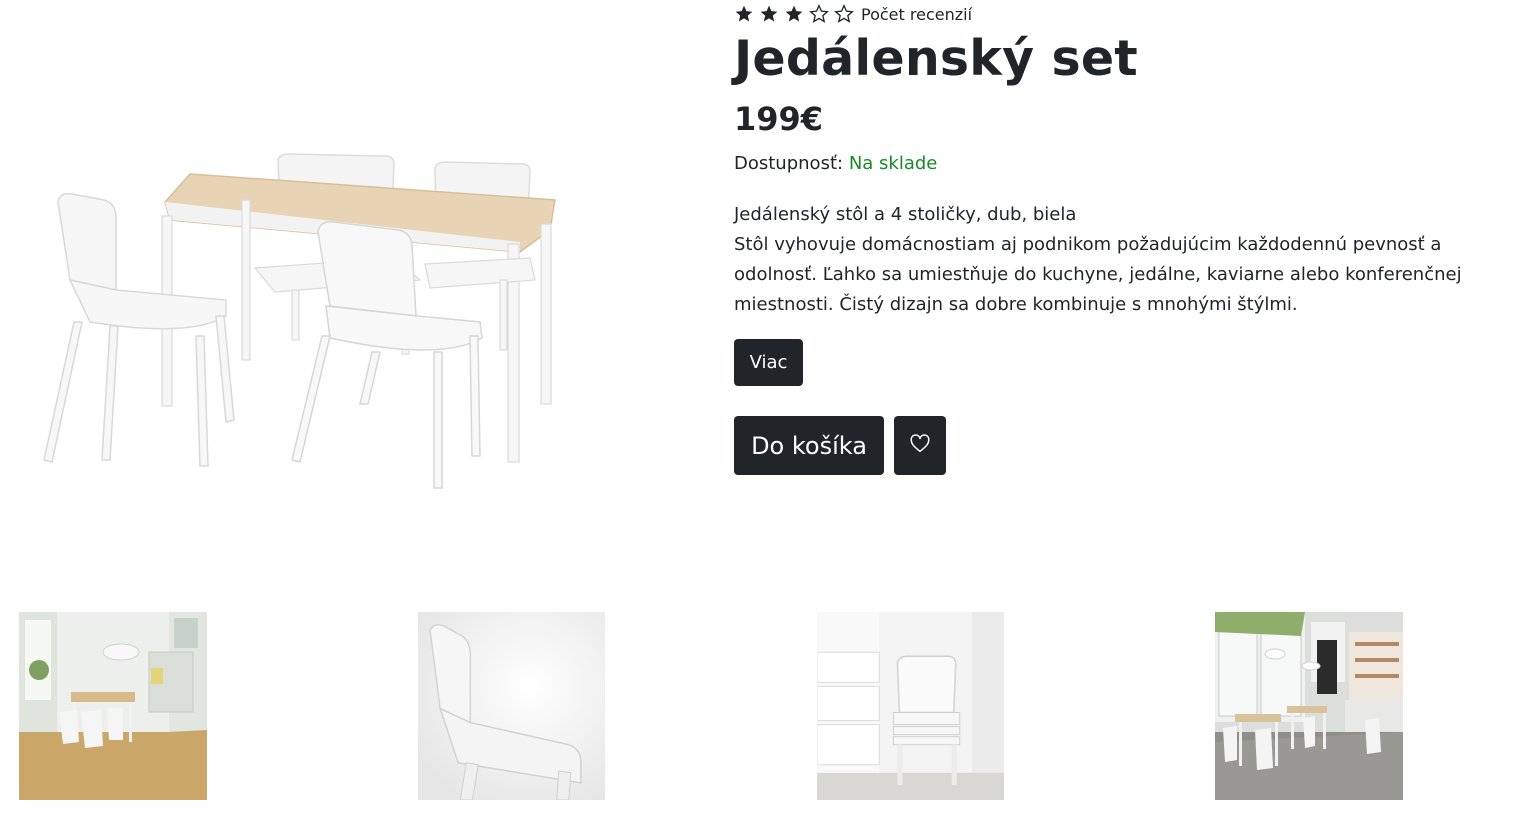 The height and width of the screenshot is (822, 1533). What do you see at coordinates (910, 706) in the screenshot?
I see `thumbnail-stacked-chairs` at bounding box center [910, 706].